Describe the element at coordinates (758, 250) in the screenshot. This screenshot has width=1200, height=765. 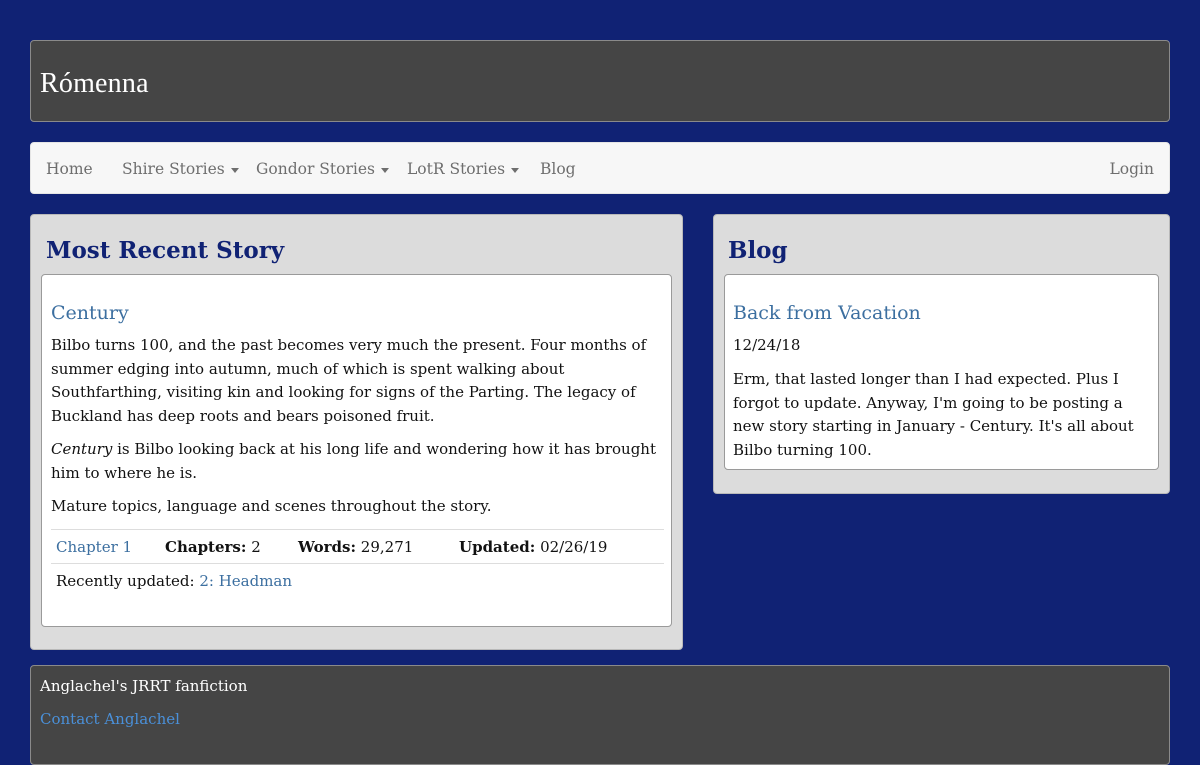
I see `blog-heading: Blog` at that location.